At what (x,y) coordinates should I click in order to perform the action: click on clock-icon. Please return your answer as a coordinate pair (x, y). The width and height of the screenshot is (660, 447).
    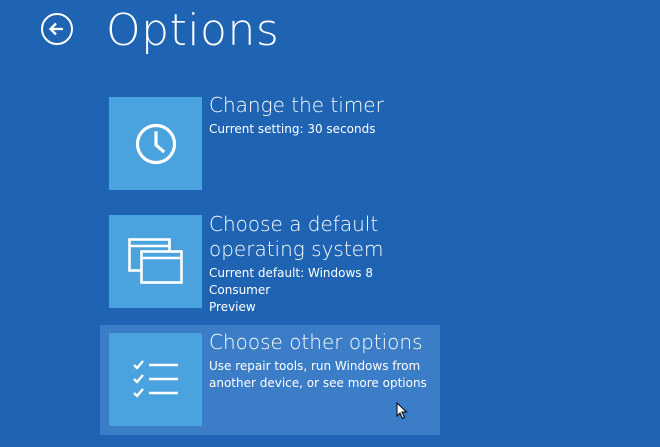
    Looking at the image, I should click on (155, 143).